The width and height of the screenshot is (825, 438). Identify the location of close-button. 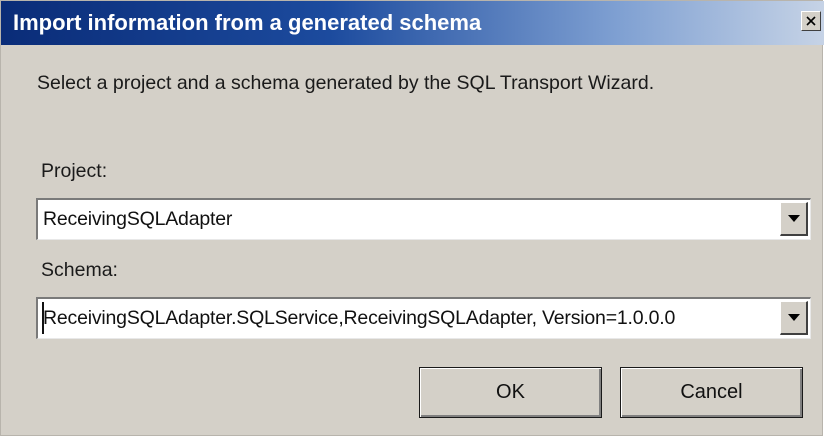
(811, 21).